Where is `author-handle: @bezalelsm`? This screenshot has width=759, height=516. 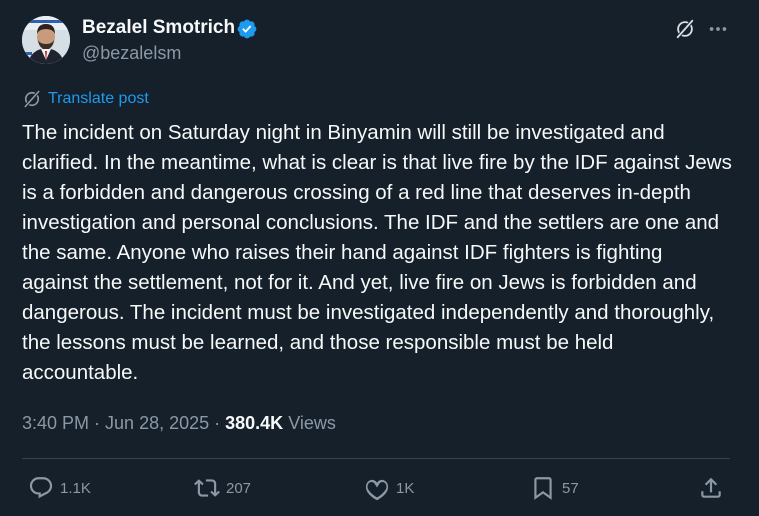 author-handle: @bezalelsm is located at coordinates (131, 53).